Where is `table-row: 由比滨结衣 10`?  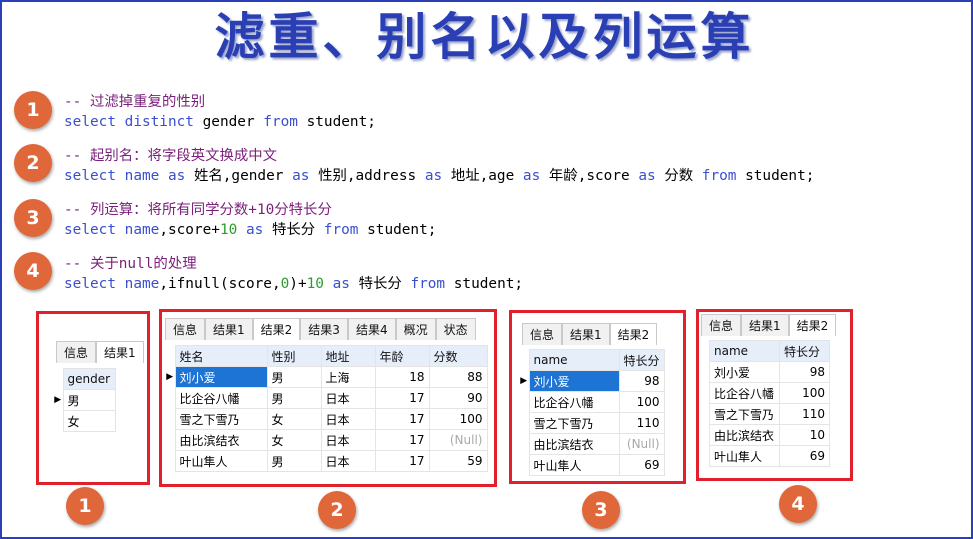
table-row: 由比滨结衣 10 is located at coordinates (769, 435).